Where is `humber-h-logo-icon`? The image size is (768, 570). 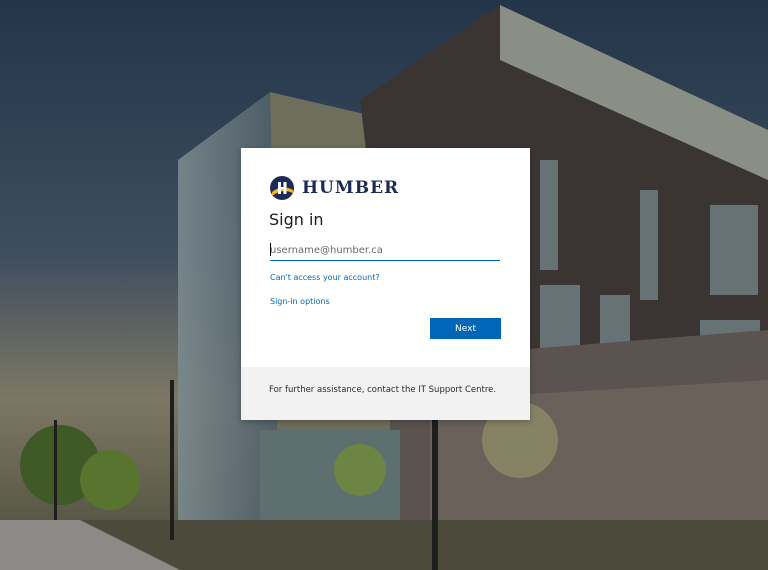 humber-h-logo-icon is located at coordinates (282, 188).